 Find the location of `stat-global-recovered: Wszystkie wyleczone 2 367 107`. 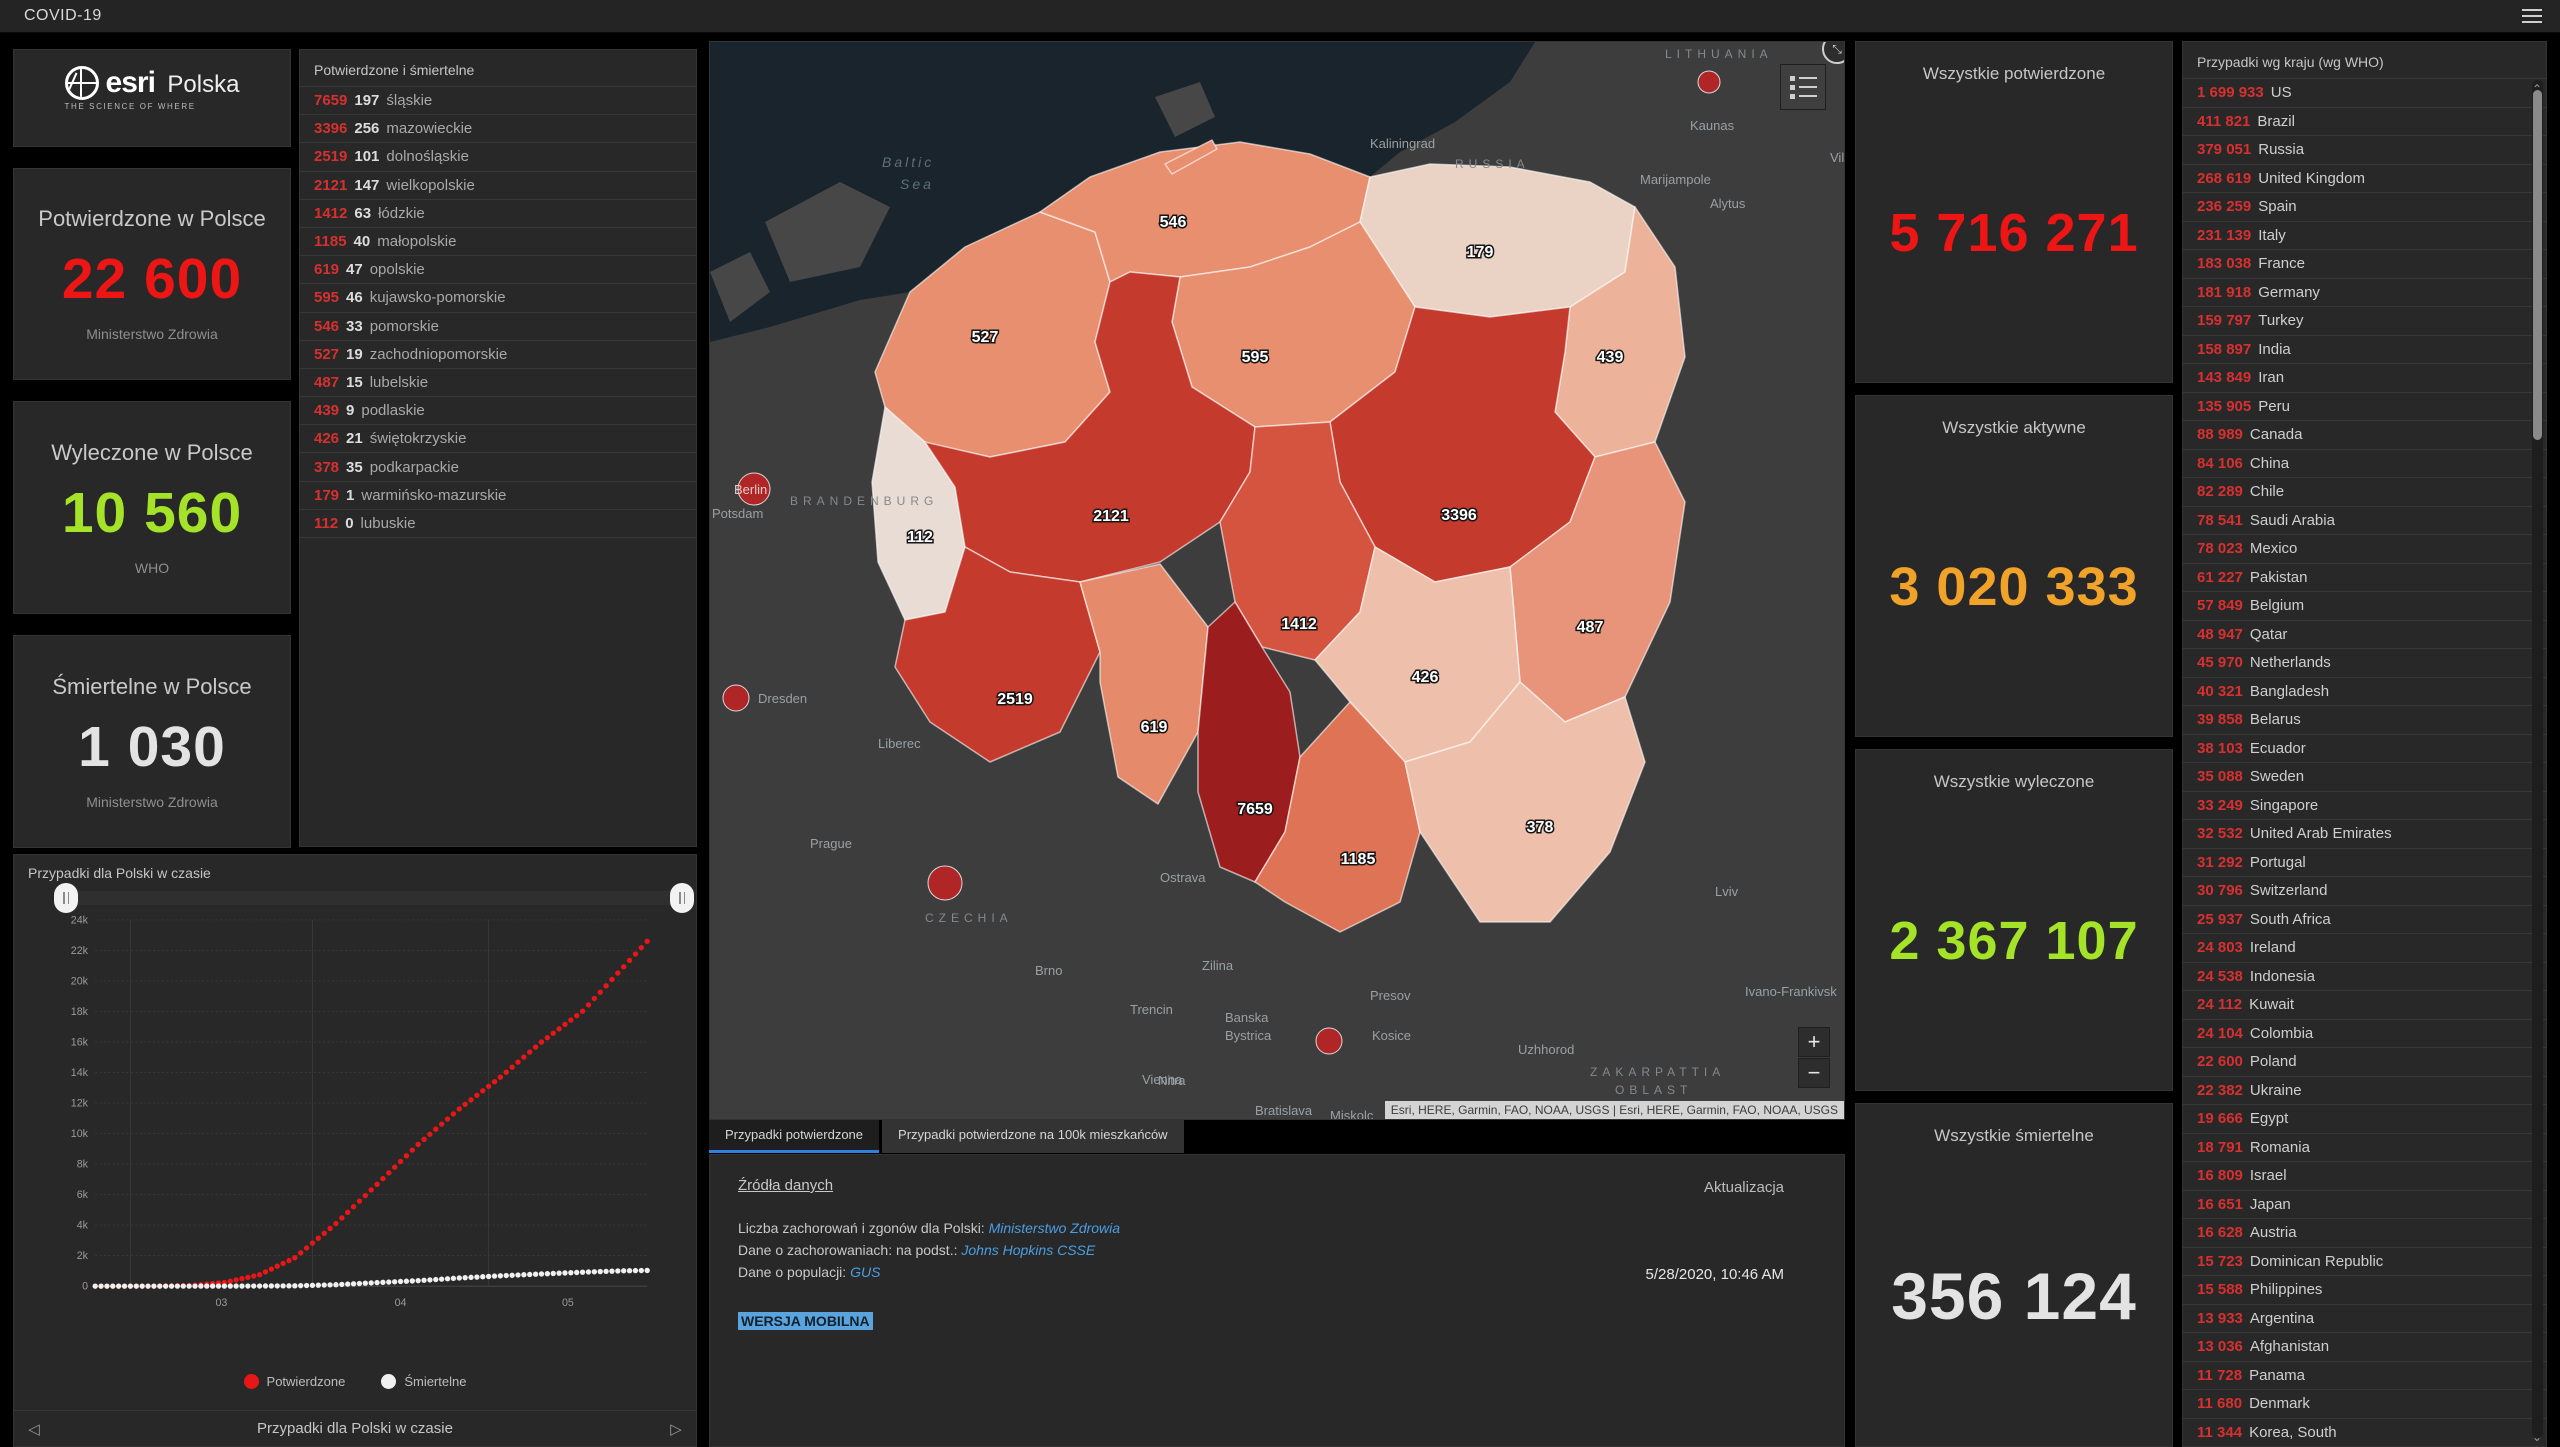

stat-global-recovered: Wszystkie wyleczone 2 367 107 is located at coordinates (2014, 920).